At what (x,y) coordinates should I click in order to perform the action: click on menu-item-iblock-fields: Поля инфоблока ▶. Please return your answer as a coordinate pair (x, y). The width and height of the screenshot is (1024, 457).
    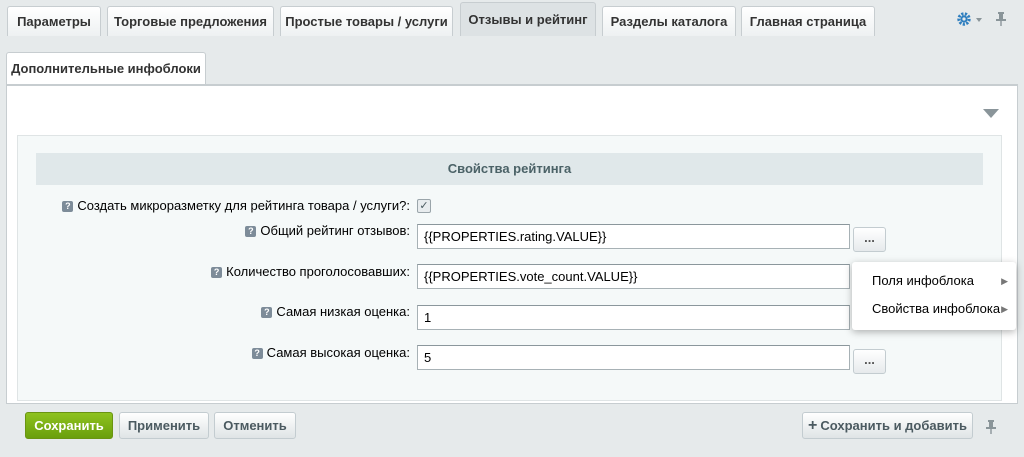
    Looking at the image, I should click on (940, 281).